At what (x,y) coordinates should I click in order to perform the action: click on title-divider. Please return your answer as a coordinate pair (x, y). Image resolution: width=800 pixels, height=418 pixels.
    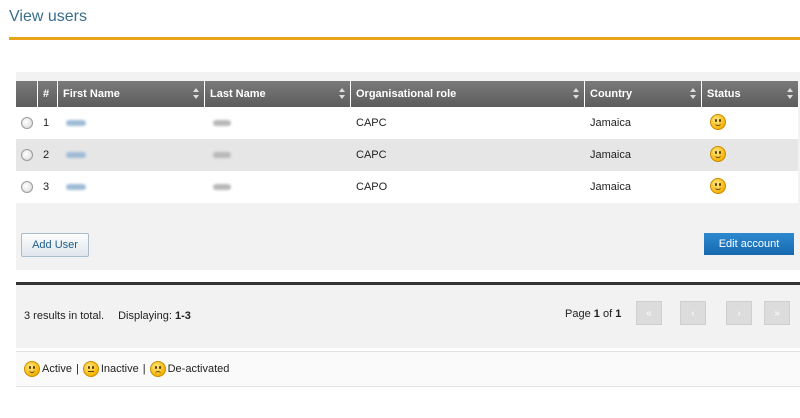
    Looking at the image, I should click on (404, 38).